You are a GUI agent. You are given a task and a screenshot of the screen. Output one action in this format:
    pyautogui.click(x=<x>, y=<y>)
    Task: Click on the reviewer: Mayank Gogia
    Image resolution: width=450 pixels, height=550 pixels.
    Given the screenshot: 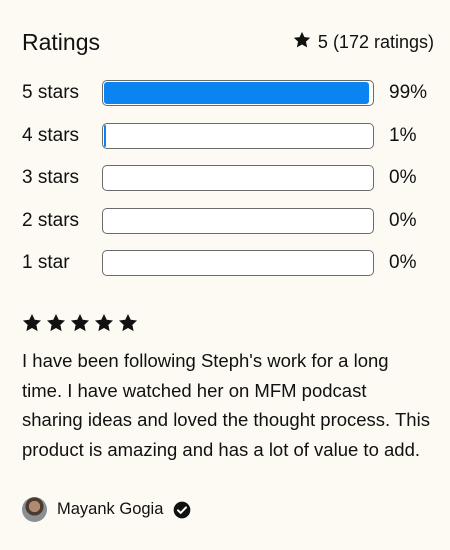 What is the action you would take?
    pyautogui.click(x=107, y=509)
    